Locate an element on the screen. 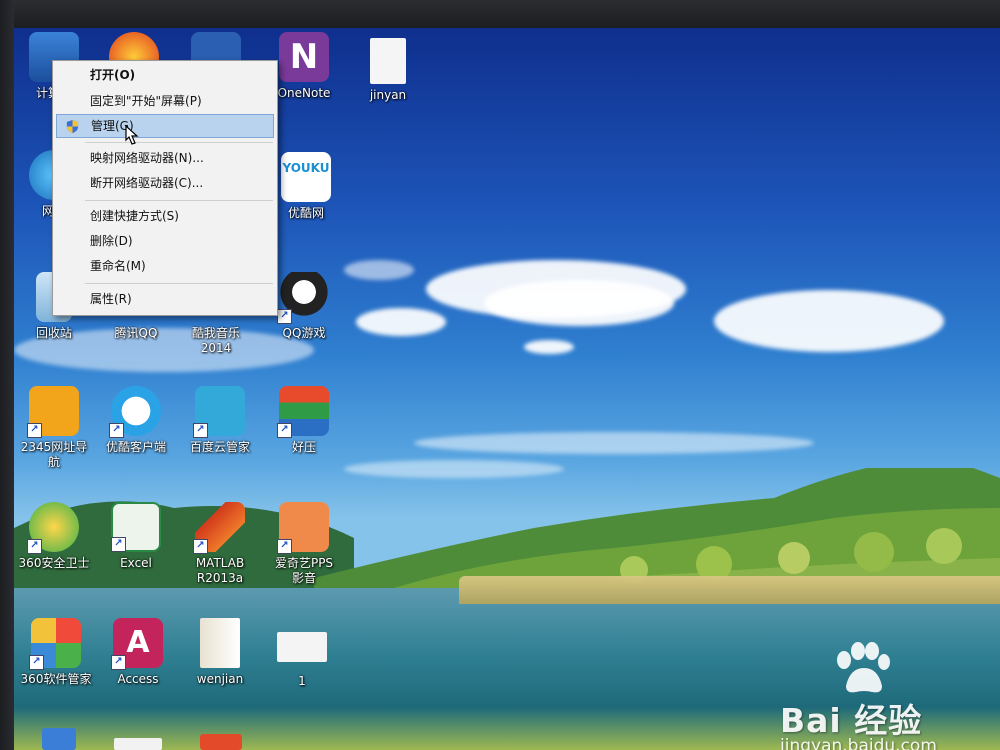 This screenshot has width=1000, height=750. desktop-icon-access: A ↗ Access is located at coordinates (138, 652).